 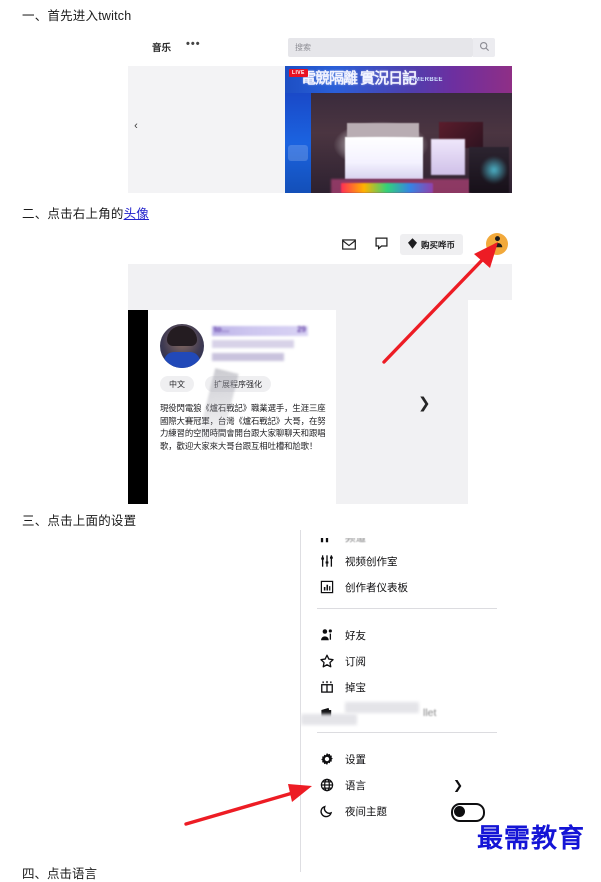 I want to click on scene-keyboard, so click(x=387, y=188).